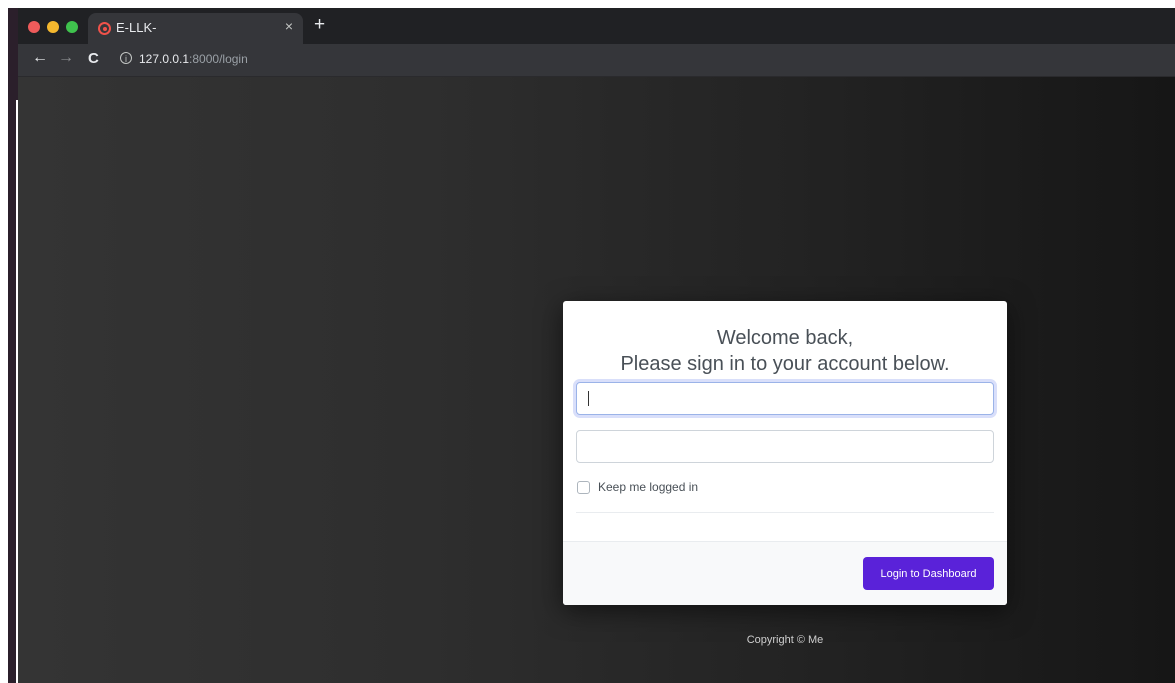 This screenshot has height=683, width=1175. Describe the element at coordinates (596, 26) in the screenshot. I see `tab-bar: E-LLK- × +` at that location.